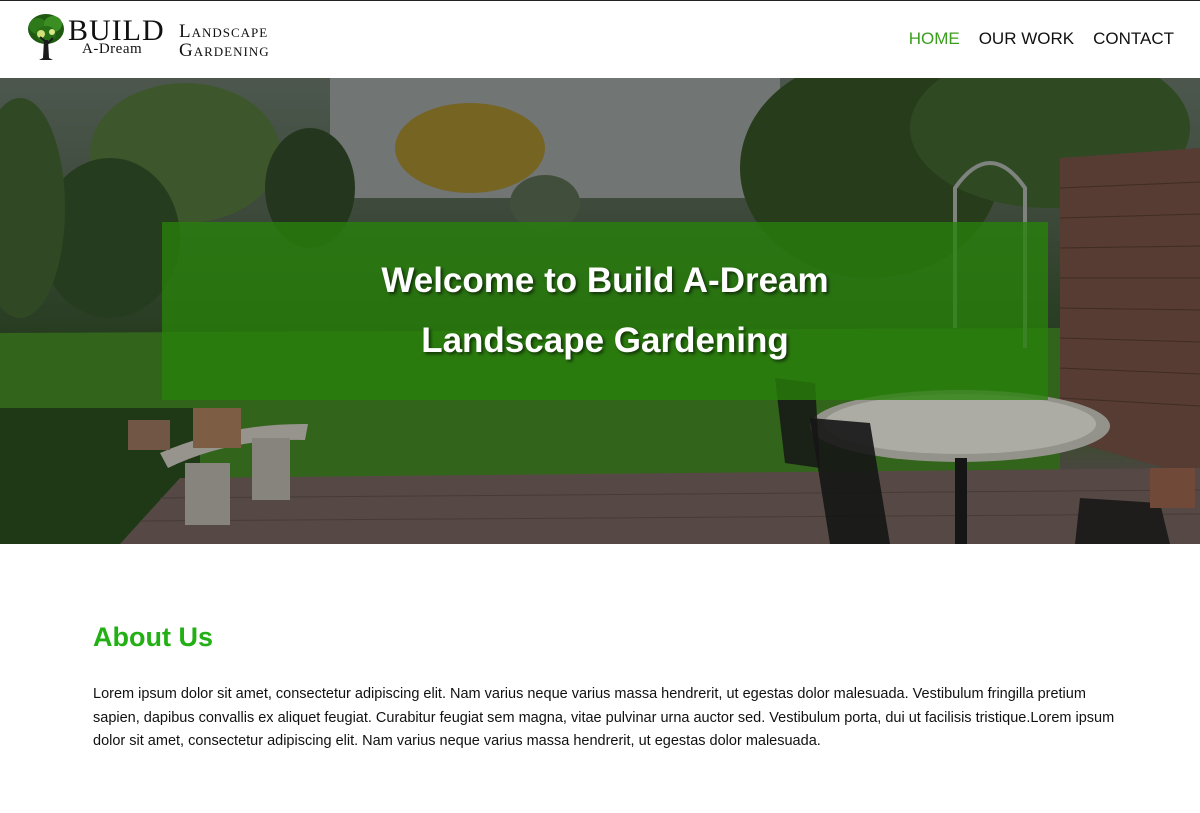 The height and width of the screenshot is (813, 1200). What do you see at coordinates (1026, 39) in the screenshot?
I see `nav-our-work: OUR WORK` at bounding box center [1026, 39].